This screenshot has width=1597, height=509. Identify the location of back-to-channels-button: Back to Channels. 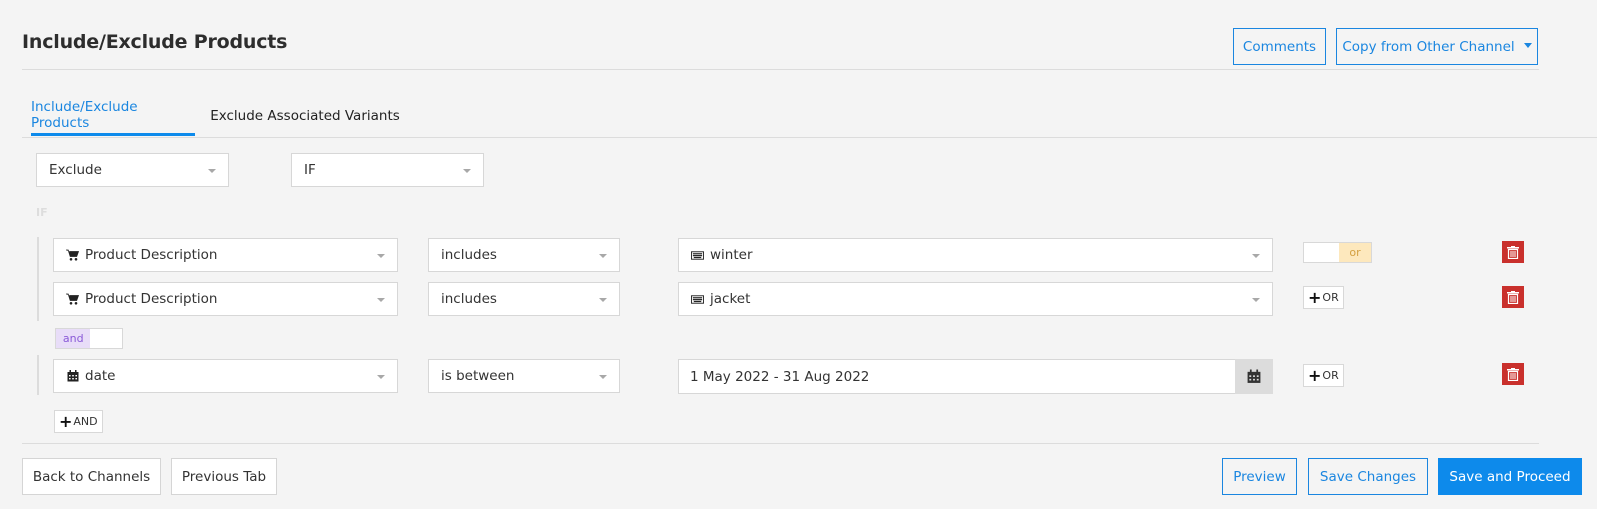
(91, 476).